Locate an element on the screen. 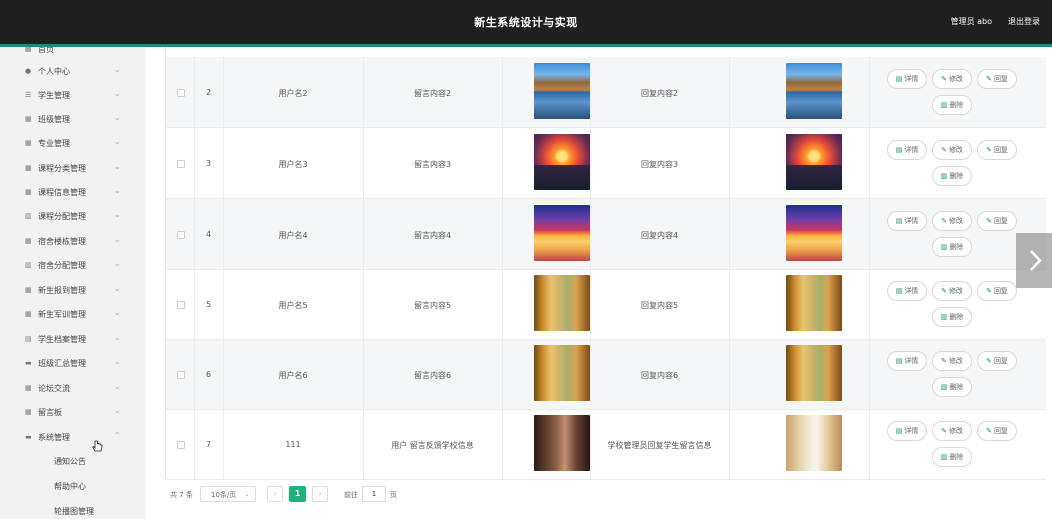 This screenshot has width=1052, height=519. reply-icon: ✎ is located at coordinates (989, 431).